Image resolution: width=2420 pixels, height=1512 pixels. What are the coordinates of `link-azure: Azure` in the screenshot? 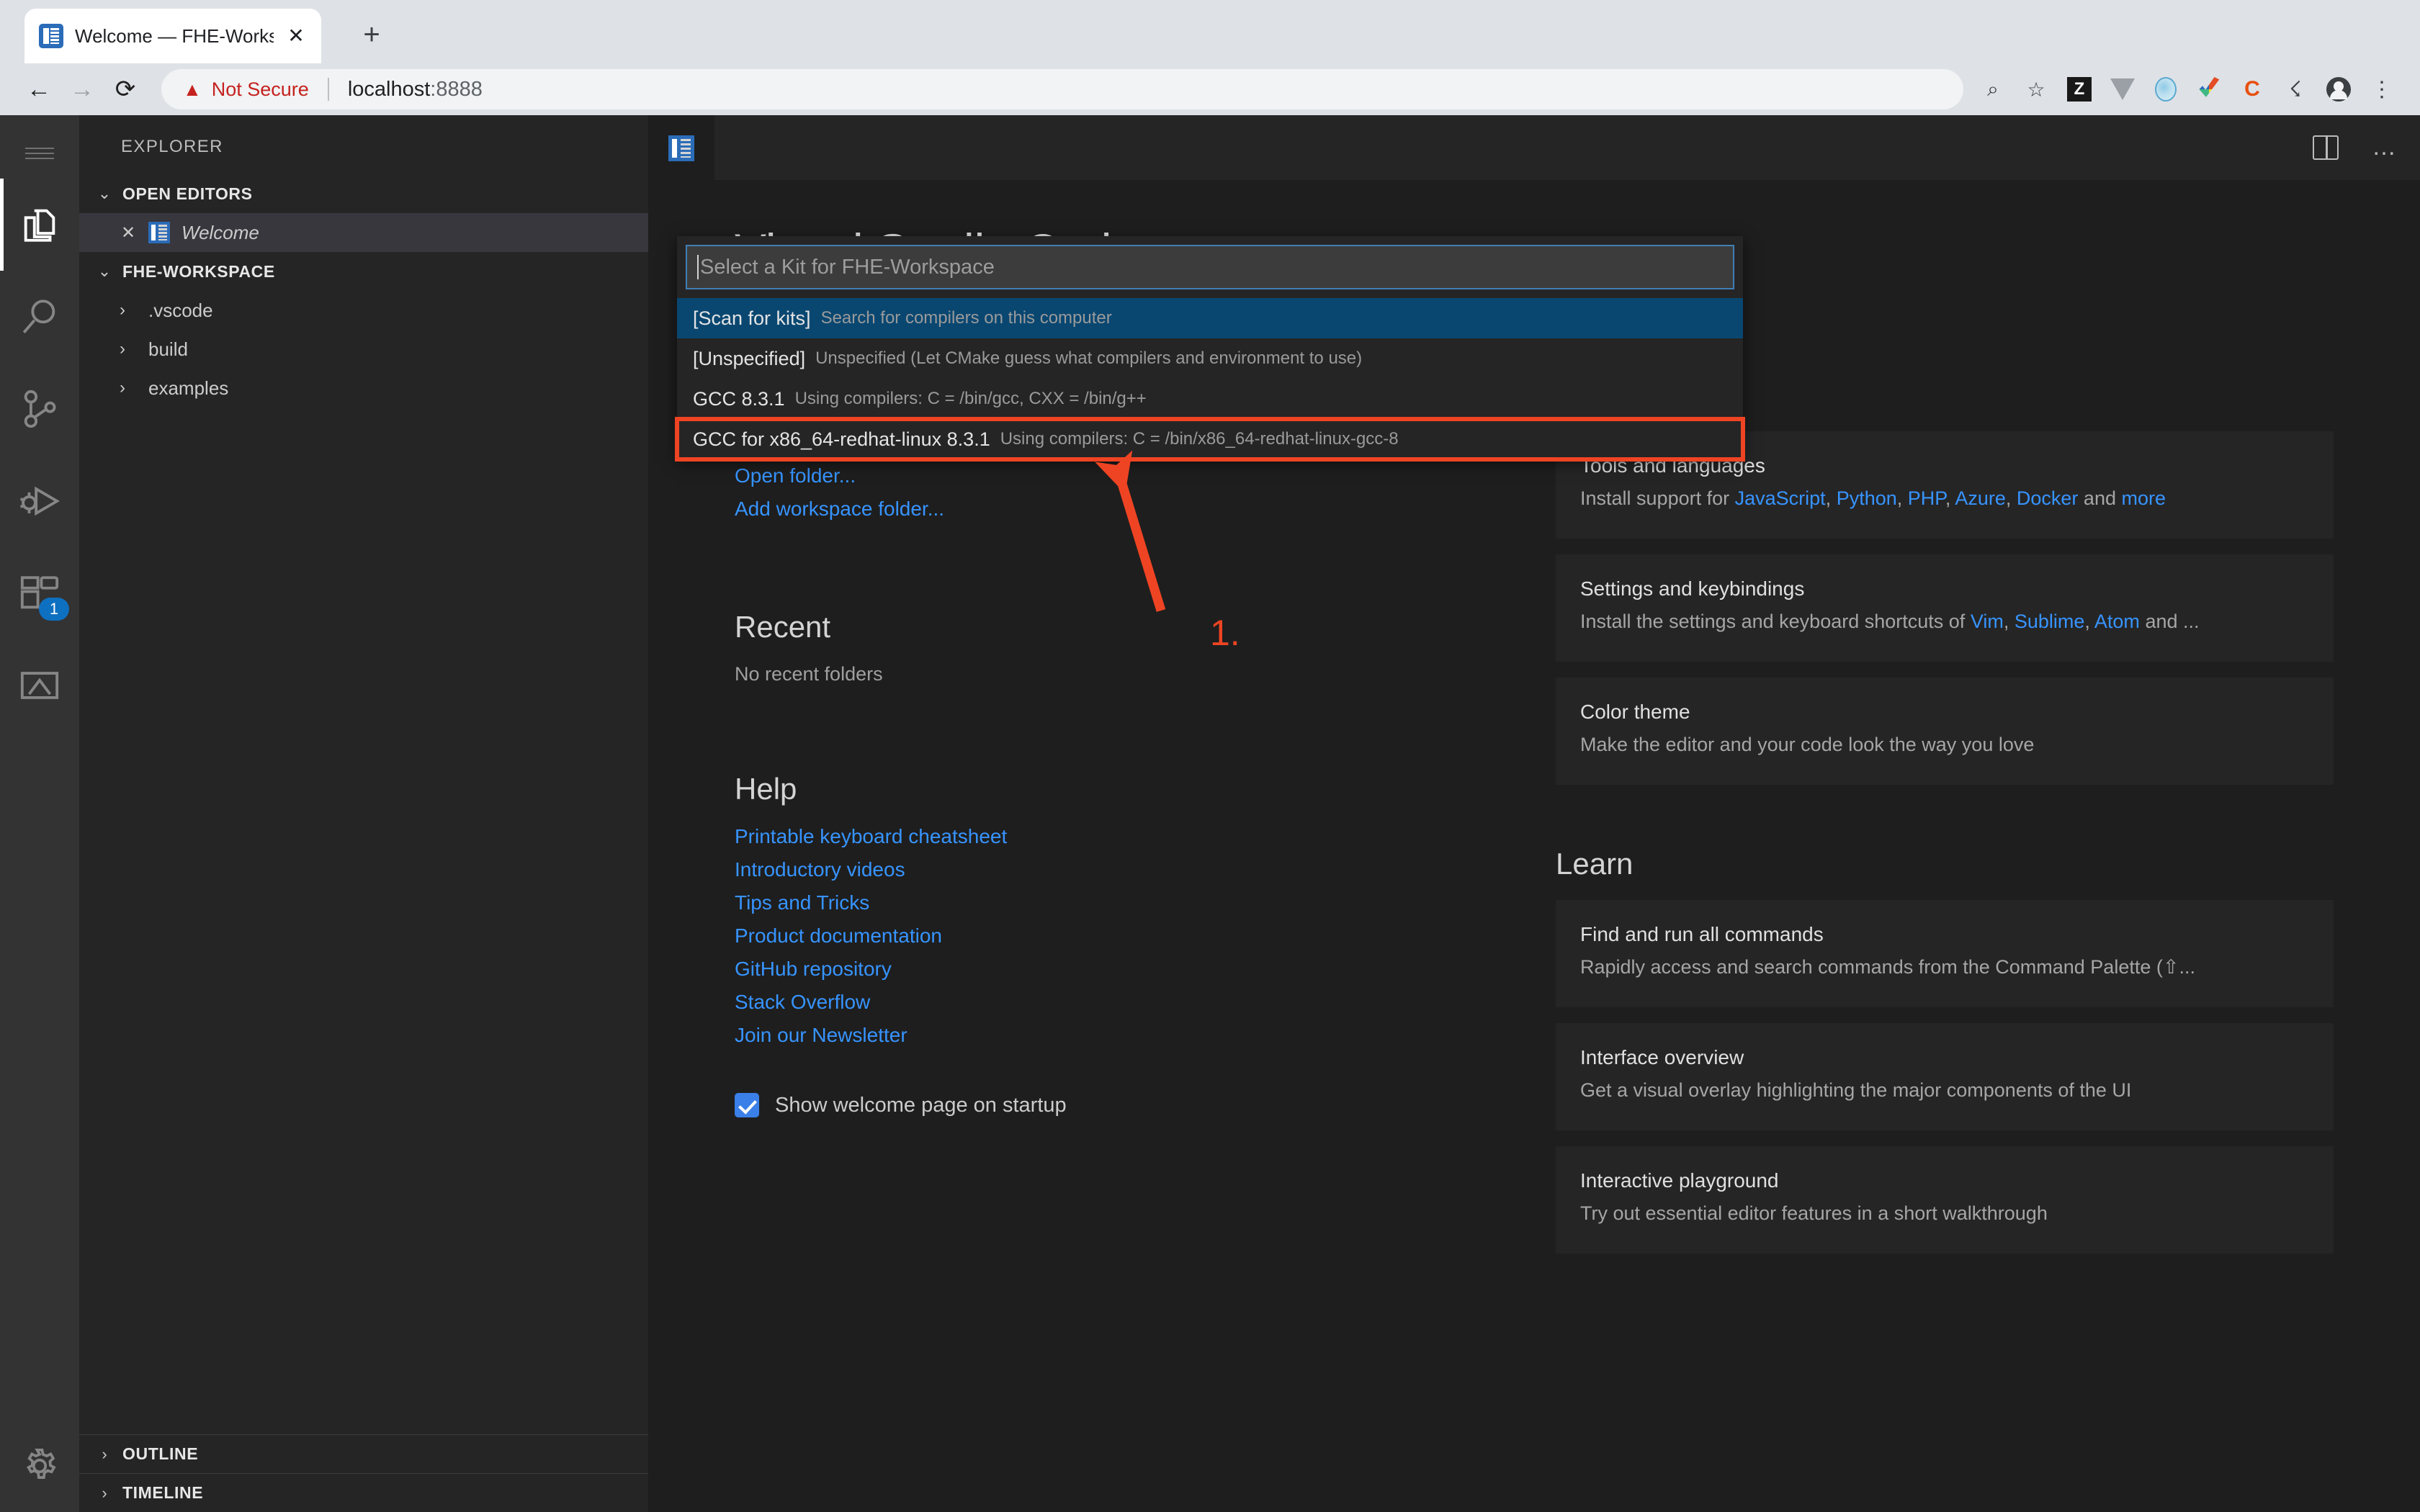 It's located at (1980, 498).